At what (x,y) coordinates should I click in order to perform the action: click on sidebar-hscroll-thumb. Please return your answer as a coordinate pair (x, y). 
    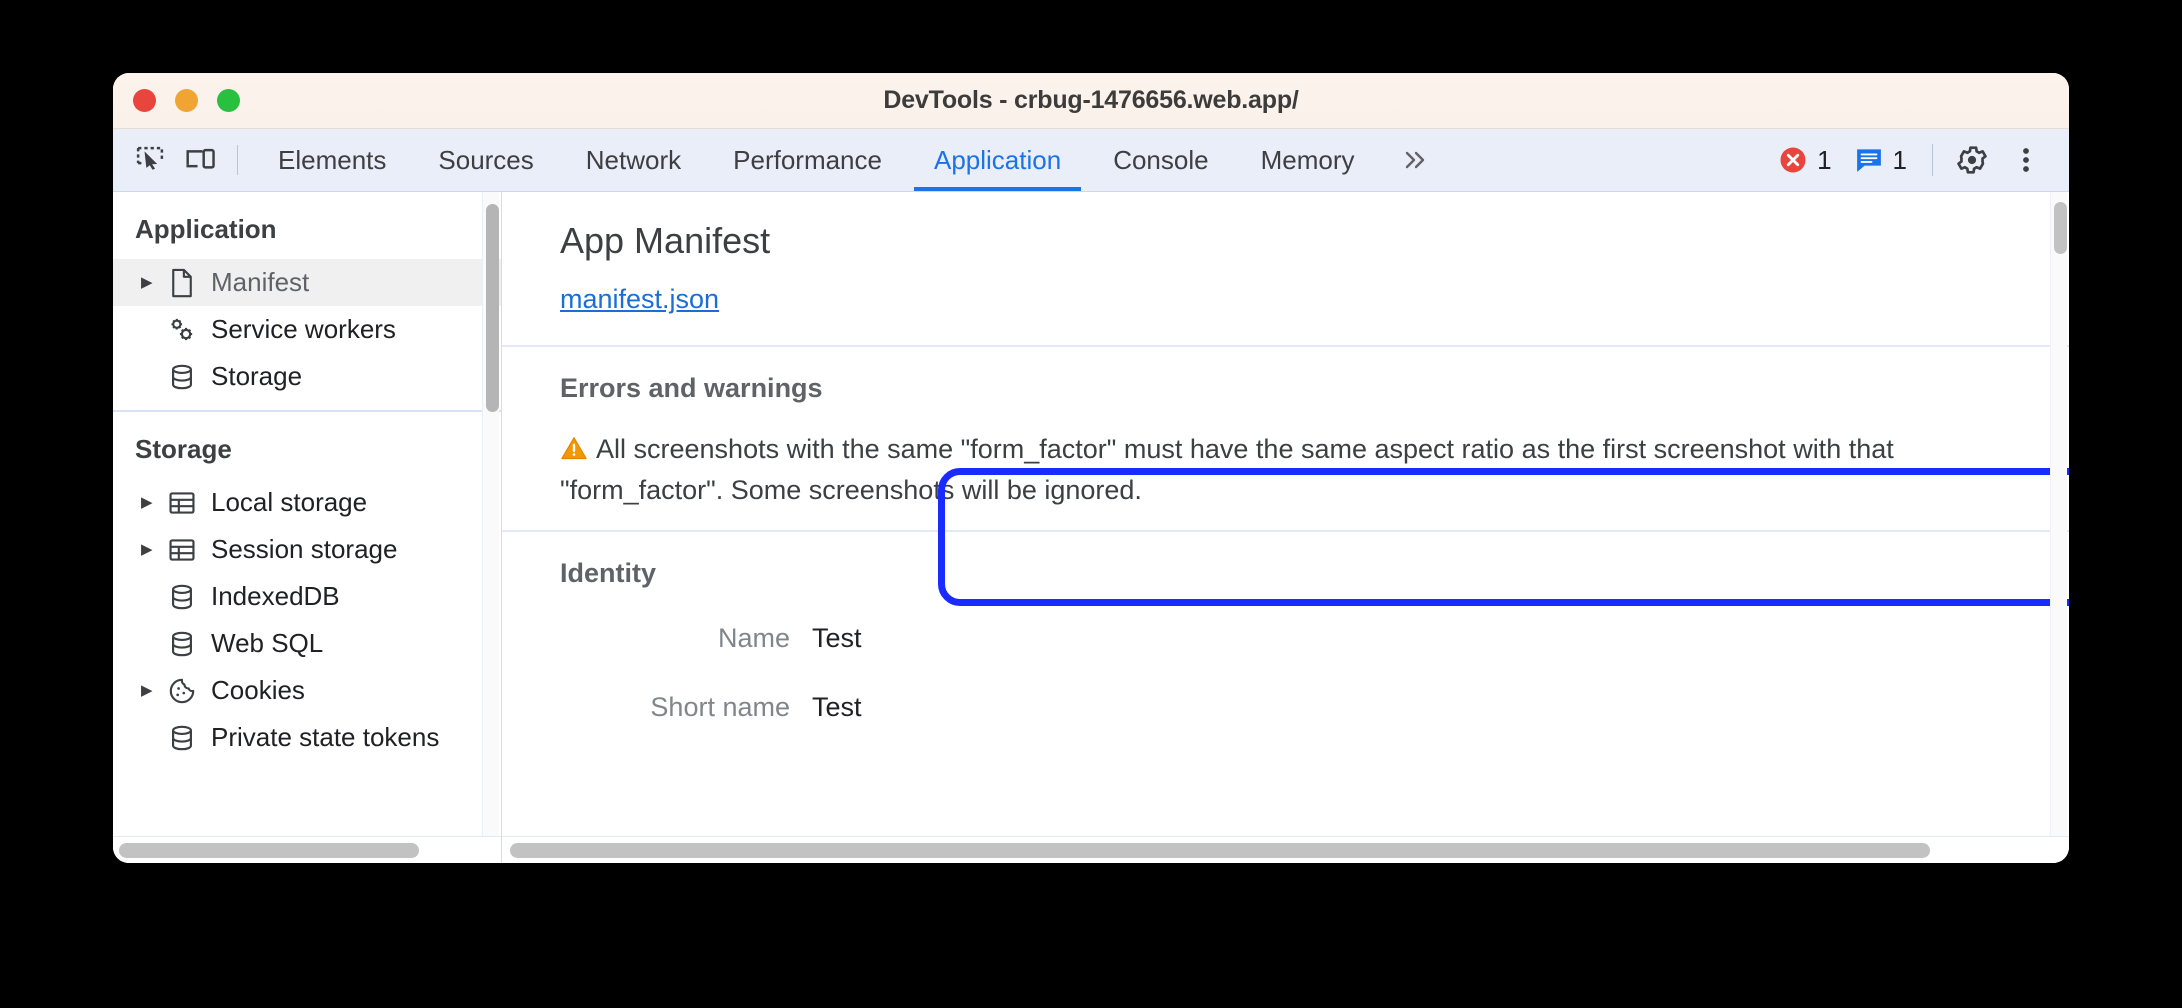
    Looking at the image, I should click on (269, 850).